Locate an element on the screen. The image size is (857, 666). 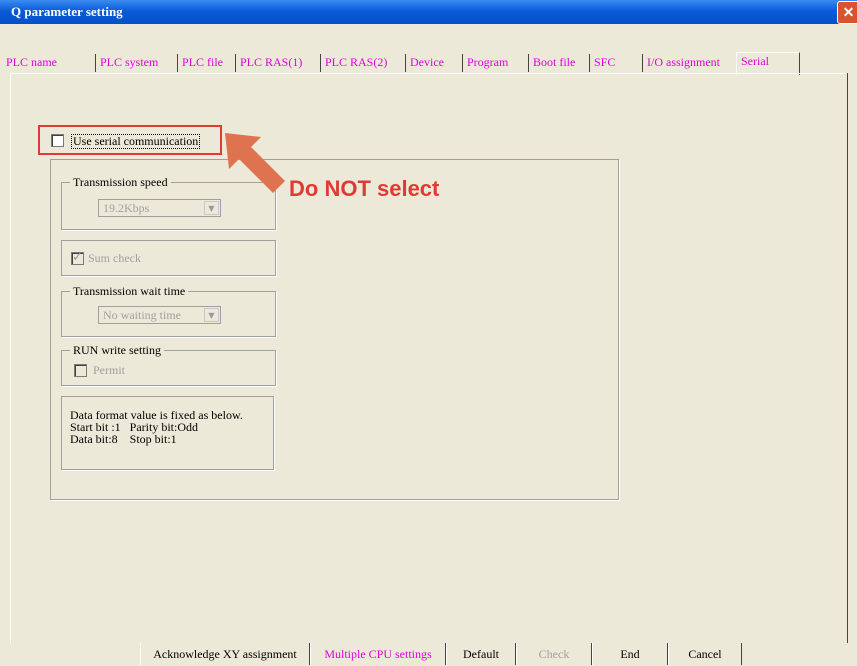
use-serial-checkbox is located at coordinates (57, 140).